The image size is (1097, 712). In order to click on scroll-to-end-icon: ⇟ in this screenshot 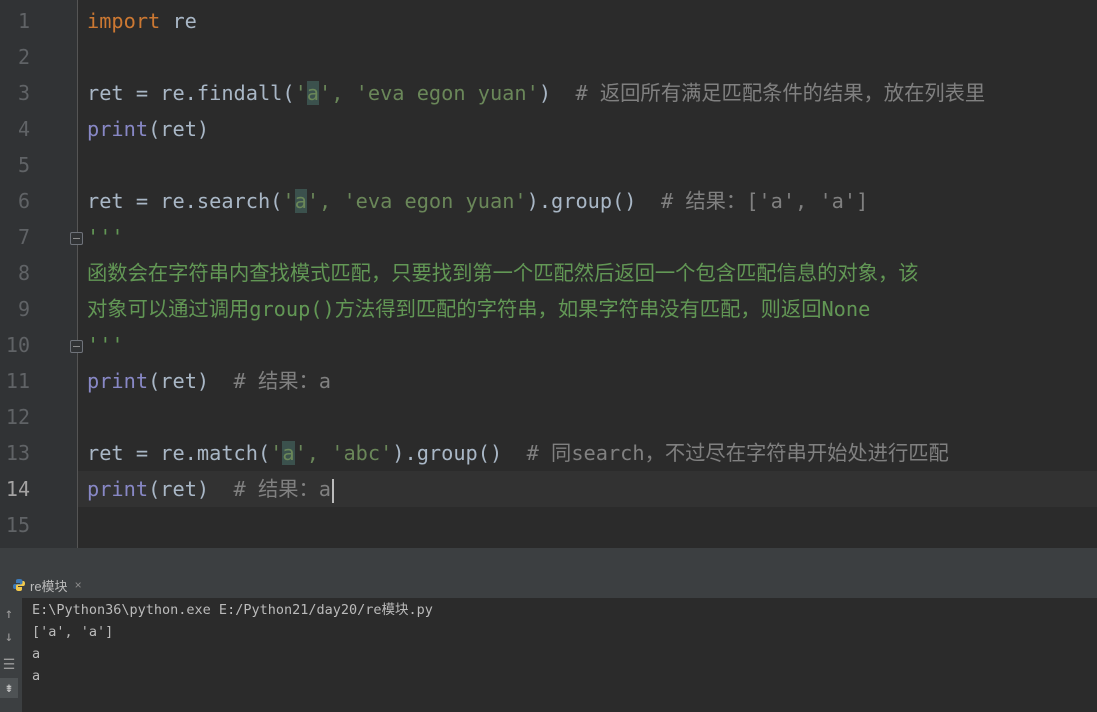, I will do `click(9, 688)`.